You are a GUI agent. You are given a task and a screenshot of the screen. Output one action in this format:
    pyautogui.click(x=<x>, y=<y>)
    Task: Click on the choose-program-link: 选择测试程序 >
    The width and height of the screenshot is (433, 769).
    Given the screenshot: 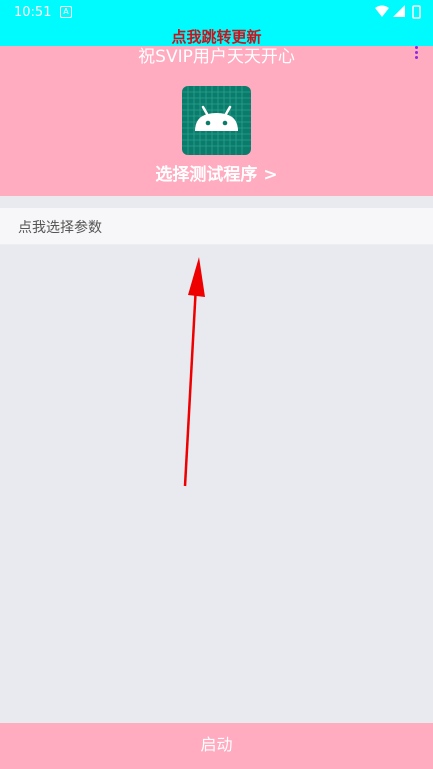 What is the action you would take?
    pyautogui.click(x=216, y=172)
    